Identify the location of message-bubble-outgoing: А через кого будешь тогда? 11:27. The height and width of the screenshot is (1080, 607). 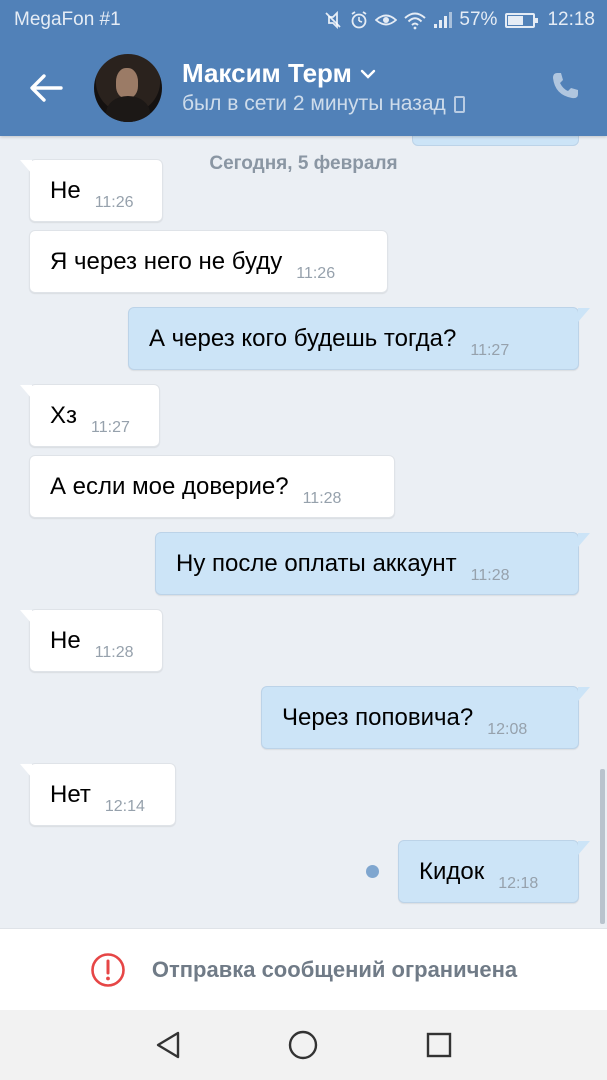
(359, 338).